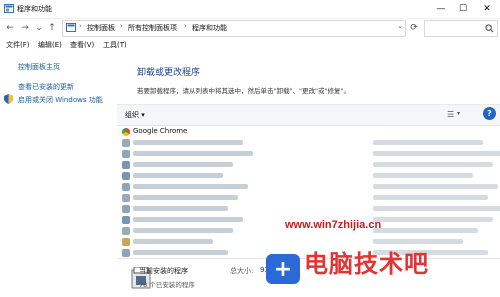 The width and height of the screenshot is (500, 297). What do you see at coordinates (209, 28) in the screenshot?
I see `breadcrumb-programs: 程序和功能` at bounding box center [209, 28].